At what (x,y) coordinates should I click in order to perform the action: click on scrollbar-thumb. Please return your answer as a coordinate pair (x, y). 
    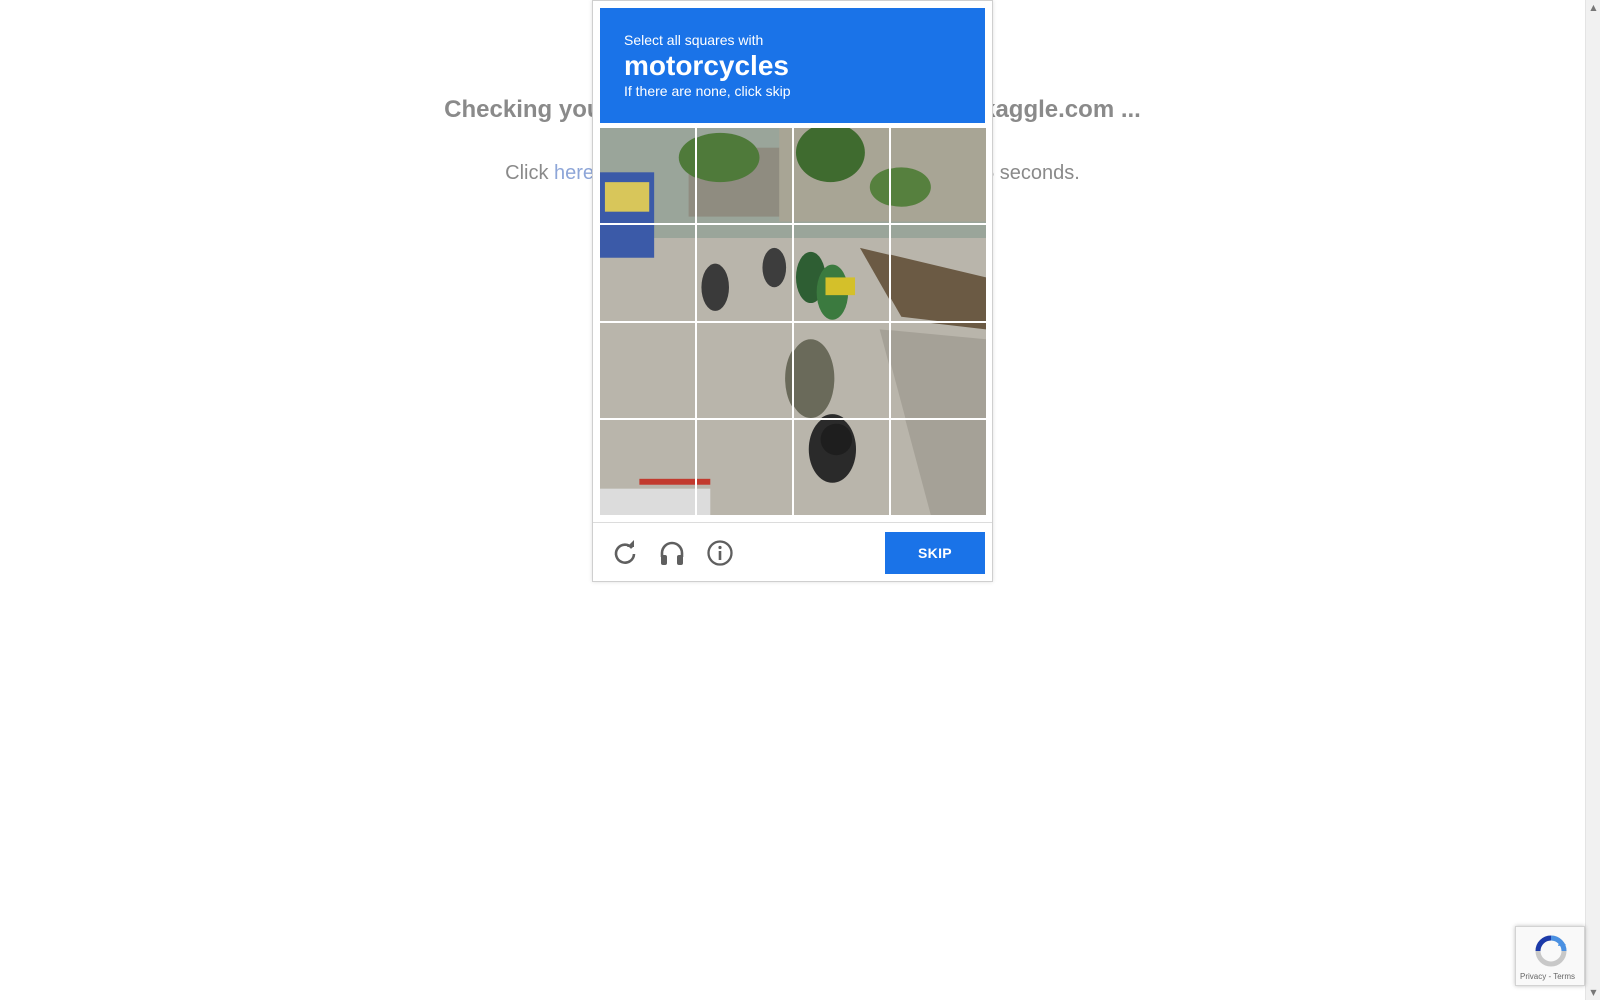
    Looking at the image, I should click on (1592, 496).